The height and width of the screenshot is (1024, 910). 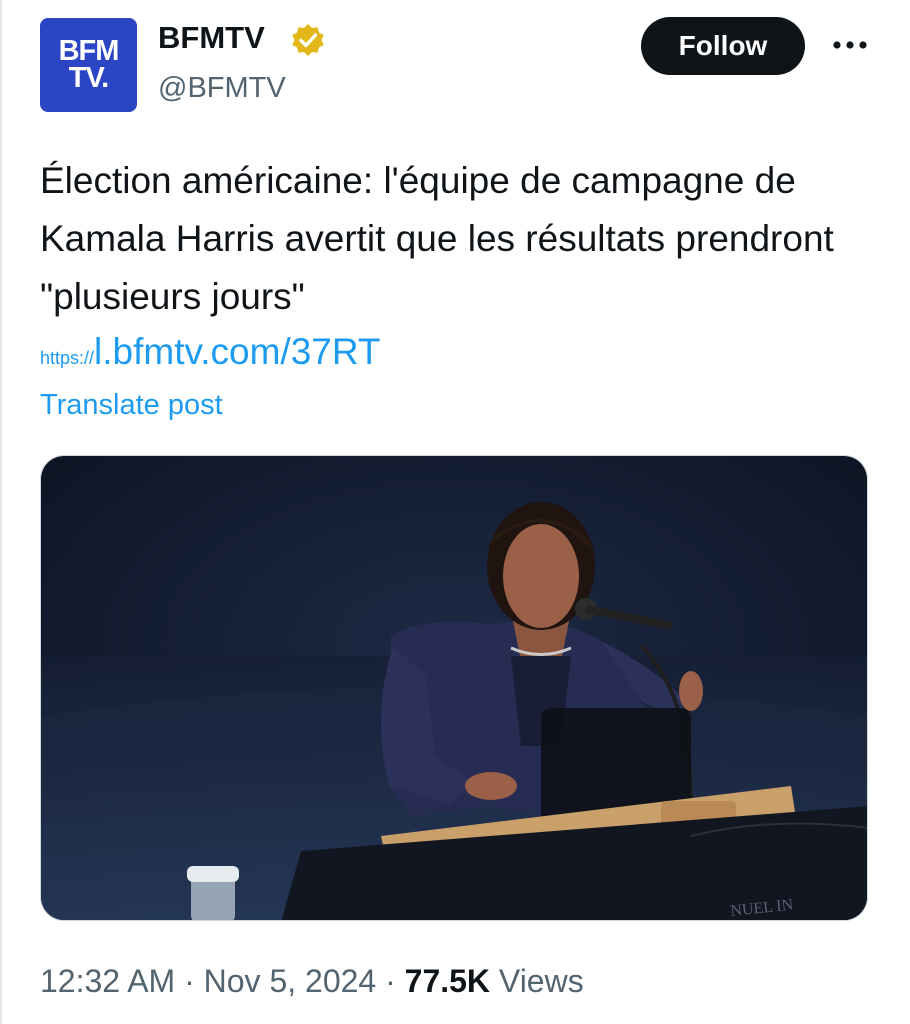 What do you see at coordinates (211, 38) in the screenshot?
I see `account-name: BFMTV` at bounding box center [211, 38].